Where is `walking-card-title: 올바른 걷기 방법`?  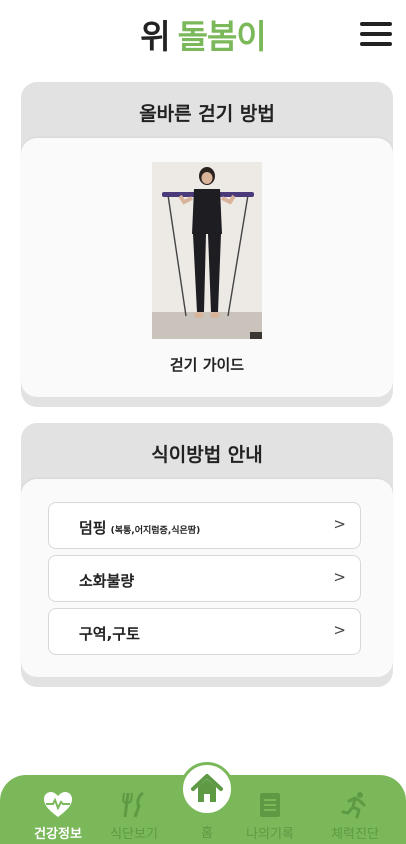
walking-card-title: 올바른 걷기 방법 is located at coordinates (207, 114).